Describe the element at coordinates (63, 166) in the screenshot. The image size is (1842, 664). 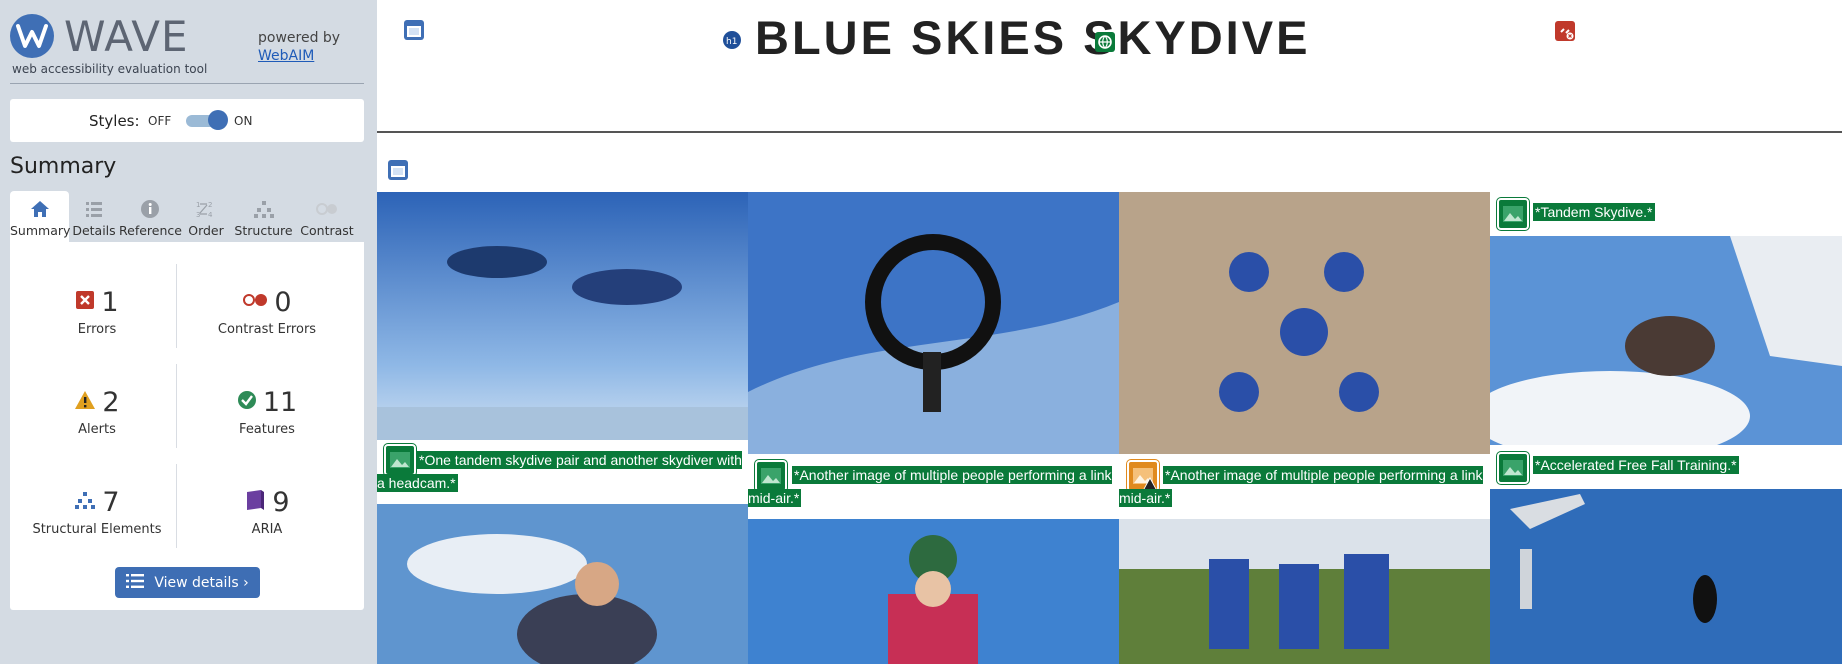
I see `summary-heading: Summary` at that location.